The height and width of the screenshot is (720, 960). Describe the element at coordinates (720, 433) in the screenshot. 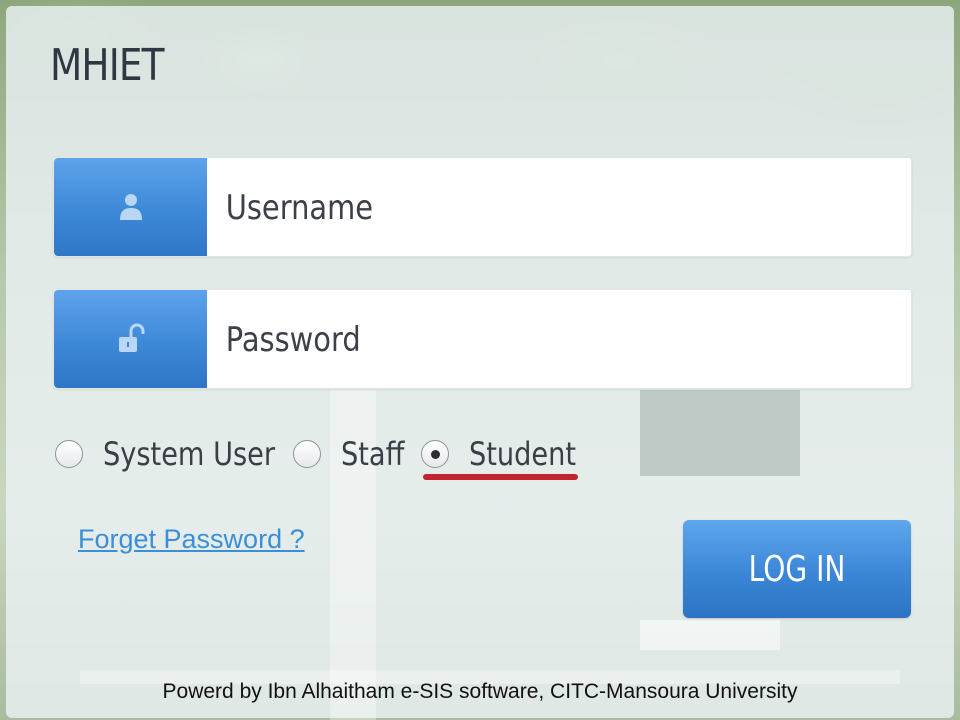

I see `background-building` at that location.